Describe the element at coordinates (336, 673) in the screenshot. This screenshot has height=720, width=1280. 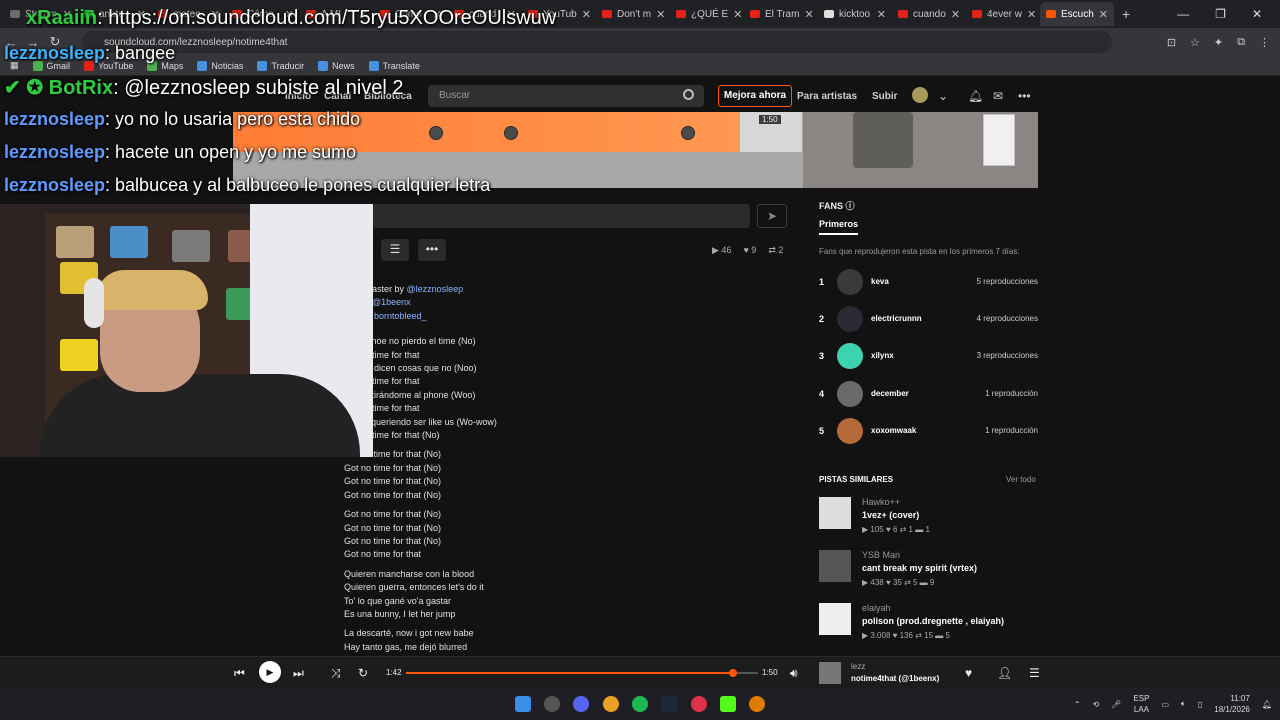
I see `shuffle-icon: ⤨` at that location.